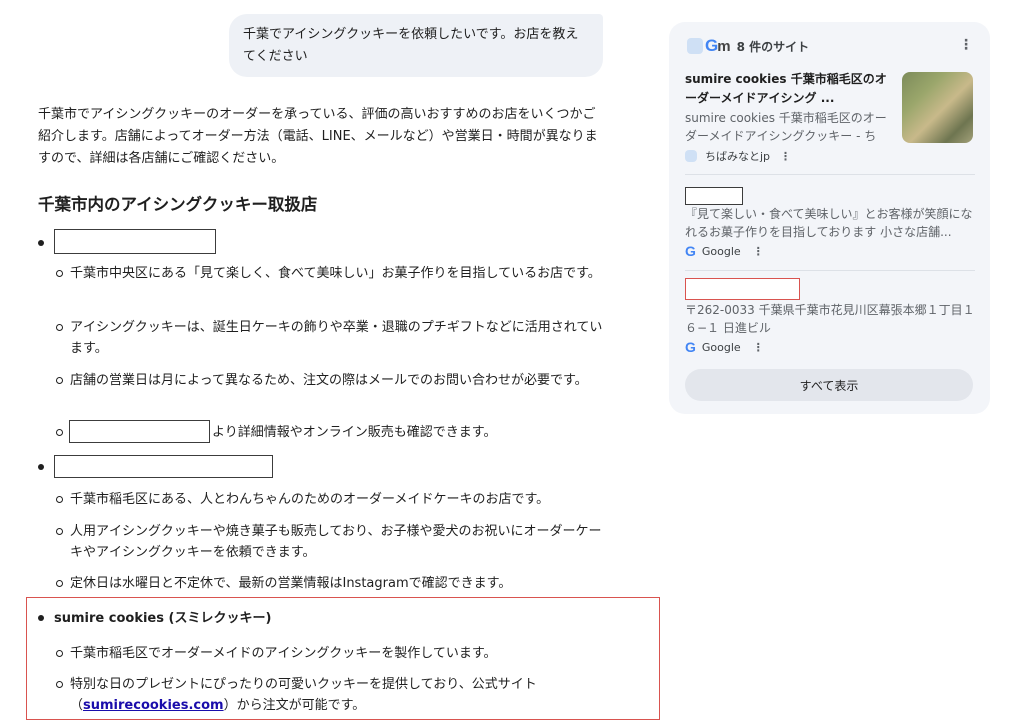 This screenshot has height=725, width=1024. I want to click on shop1-link-redacted, so click(139, 431).